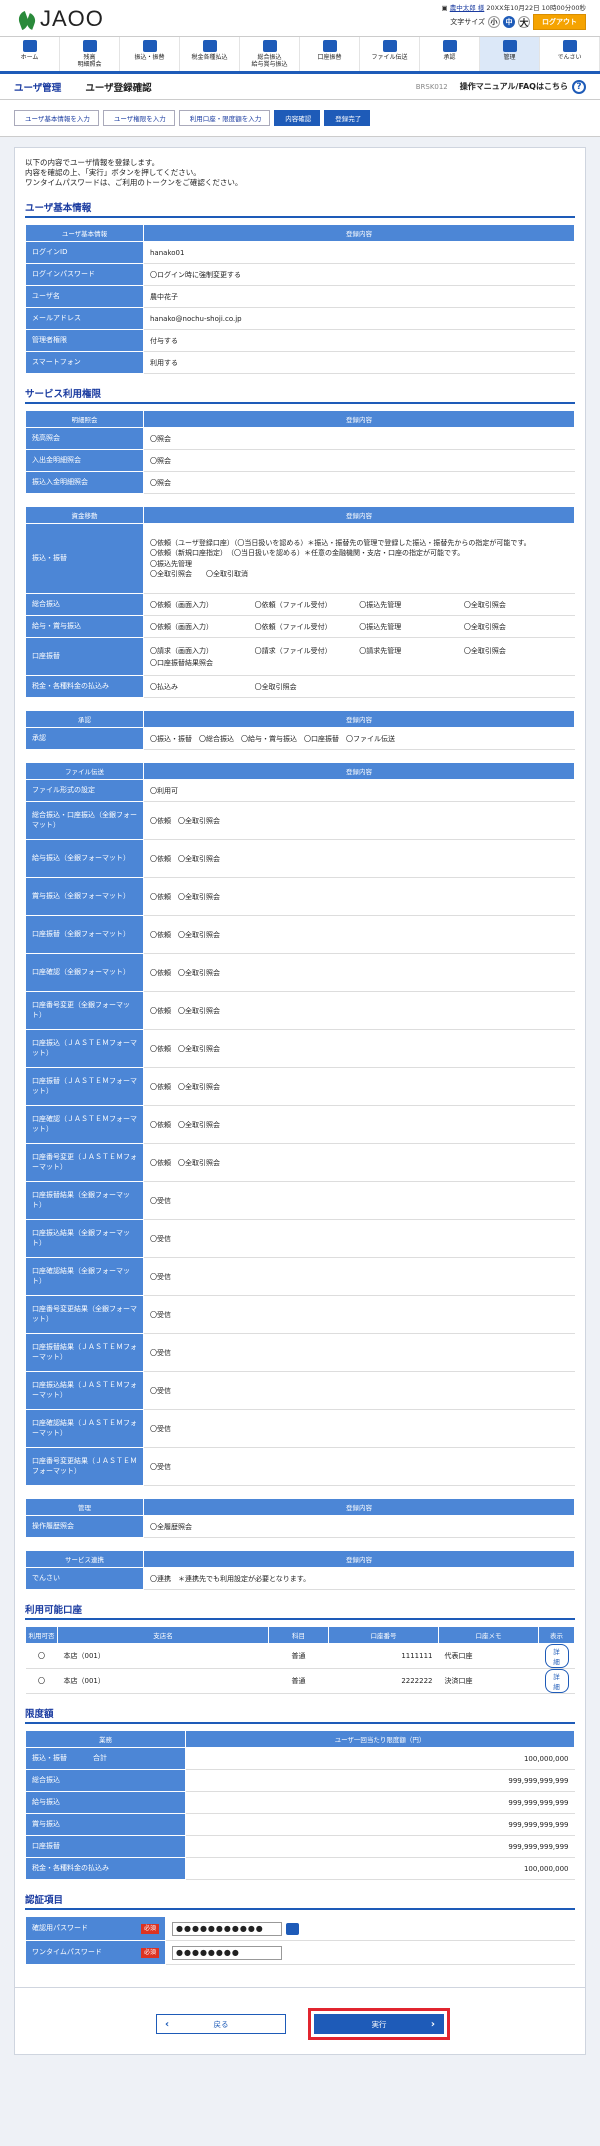 The image size is (600, 2146). I want to click on font-small-button: 小, so click(494, 22).